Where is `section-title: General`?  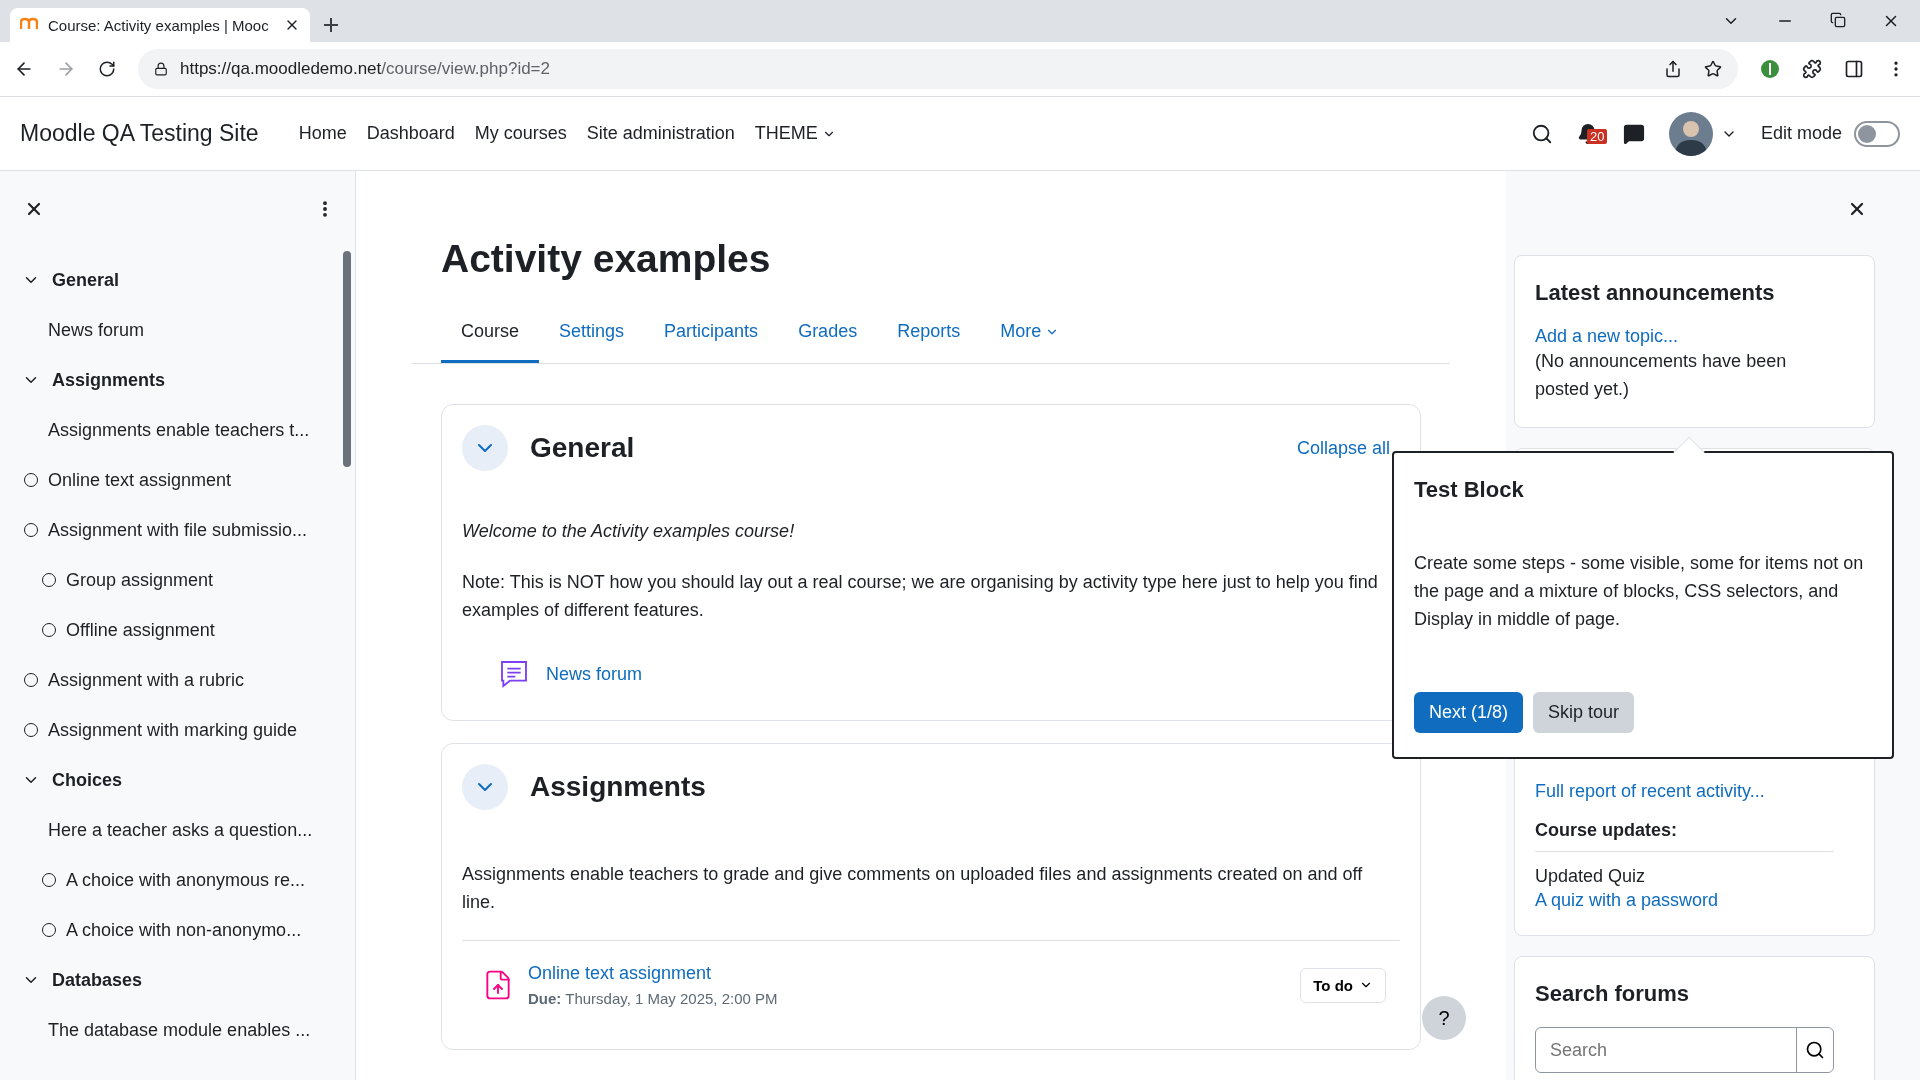
section-title: General is located at coordinates (582, 448).